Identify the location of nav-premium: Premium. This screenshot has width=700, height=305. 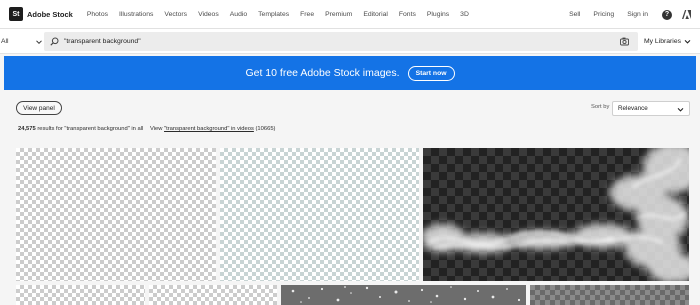
(338, 14).